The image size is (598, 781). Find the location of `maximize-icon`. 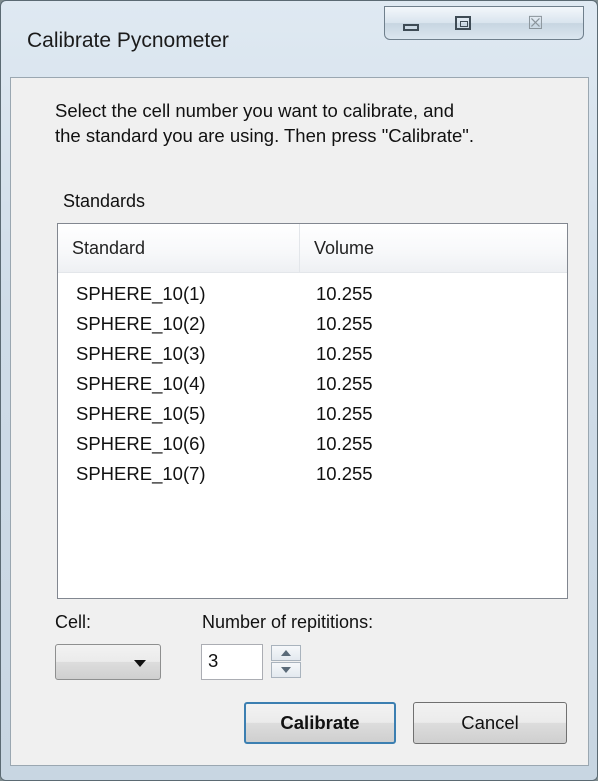

maximize-icon is located at coordinates (462, 23).